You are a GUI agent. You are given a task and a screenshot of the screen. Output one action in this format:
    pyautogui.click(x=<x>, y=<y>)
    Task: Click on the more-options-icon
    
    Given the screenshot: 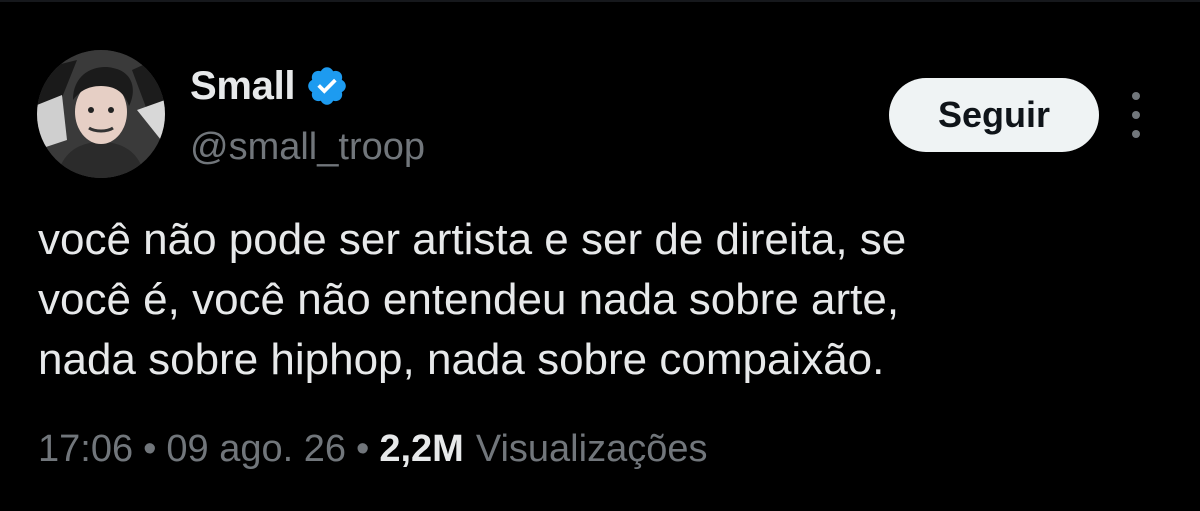 What is the action you would take?
    pyautogui.click(x=1136, y=115)
    